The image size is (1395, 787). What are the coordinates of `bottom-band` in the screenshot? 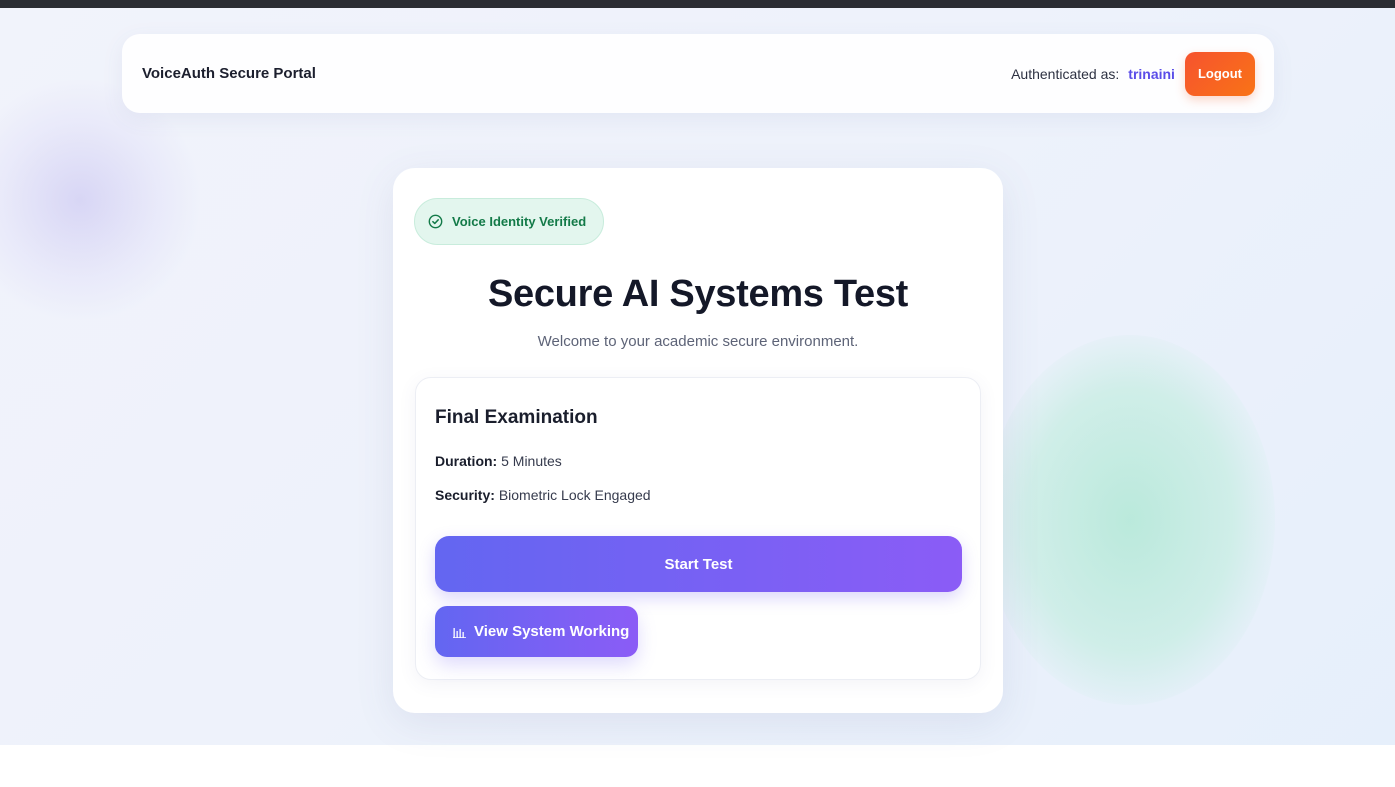 It's located at (697, 766).